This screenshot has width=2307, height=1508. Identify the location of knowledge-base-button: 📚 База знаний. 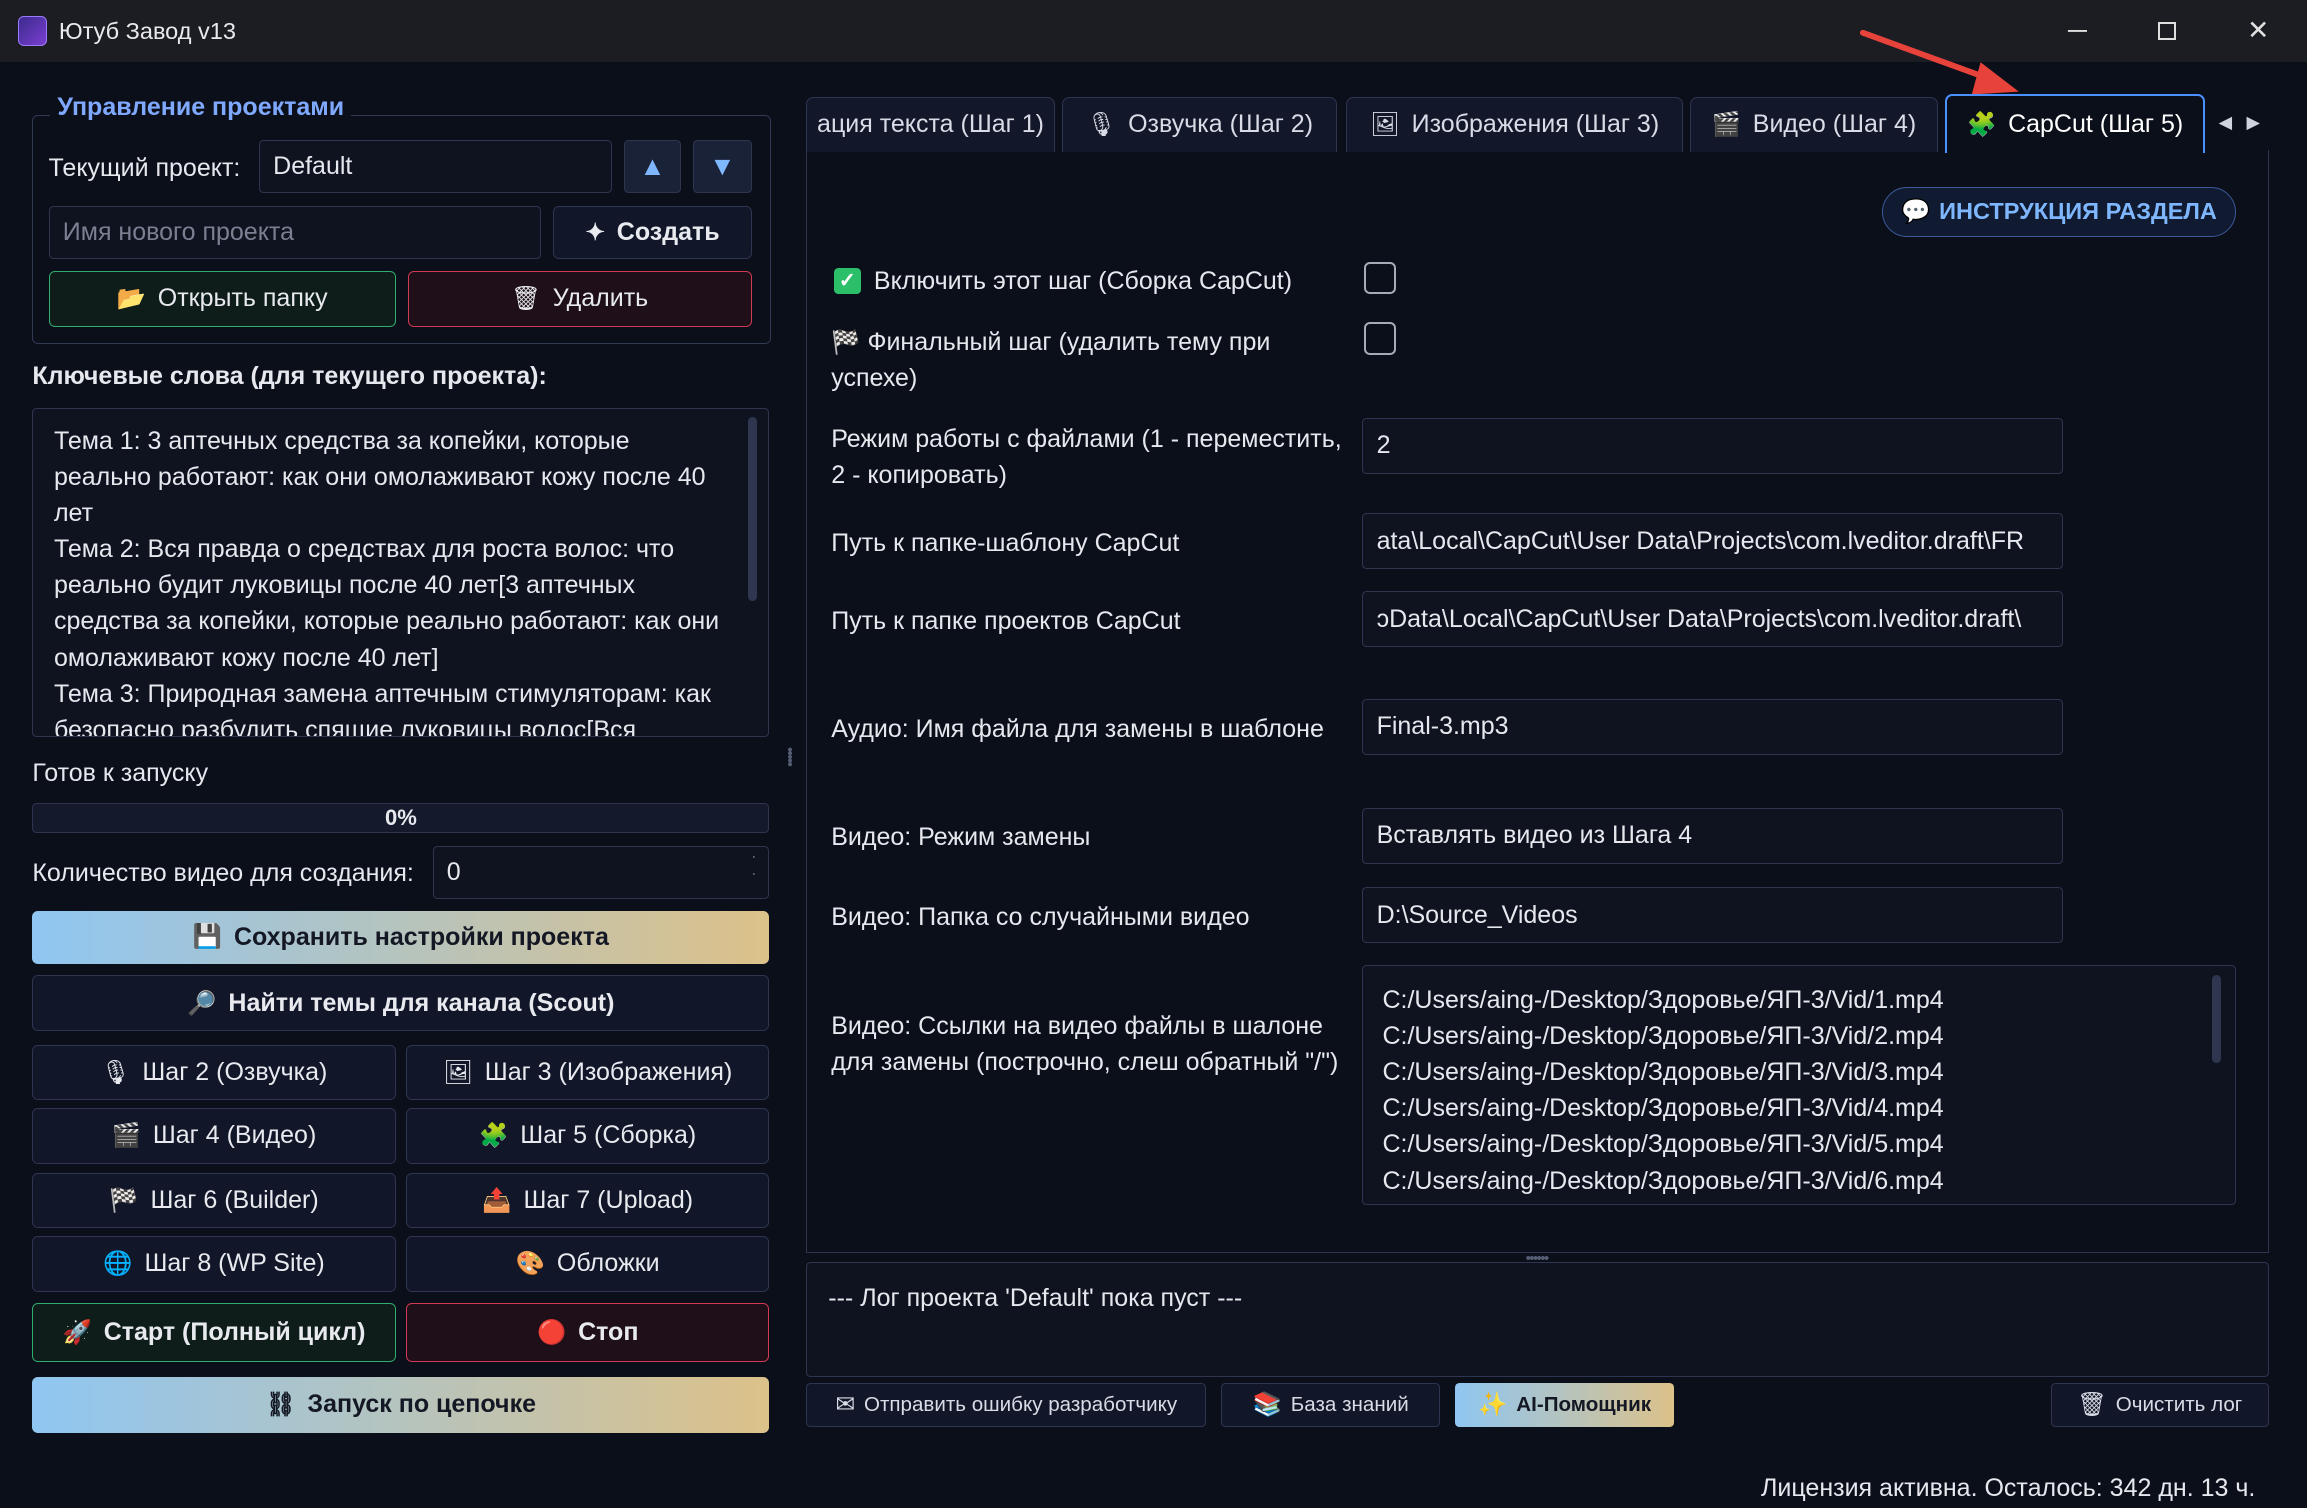
(1331, 1405).